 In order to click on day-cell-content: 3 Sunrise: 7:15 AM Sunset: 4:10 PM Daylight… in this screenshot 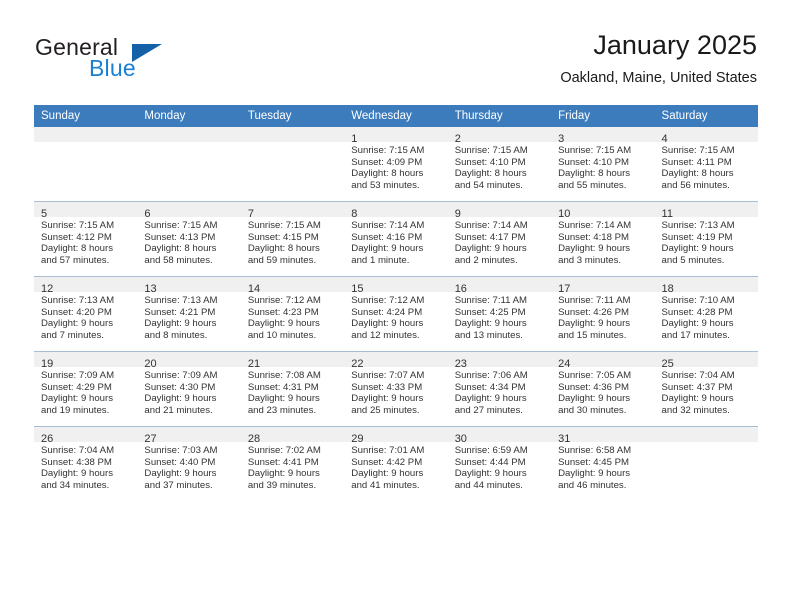, I will do `click(603, 164)`.